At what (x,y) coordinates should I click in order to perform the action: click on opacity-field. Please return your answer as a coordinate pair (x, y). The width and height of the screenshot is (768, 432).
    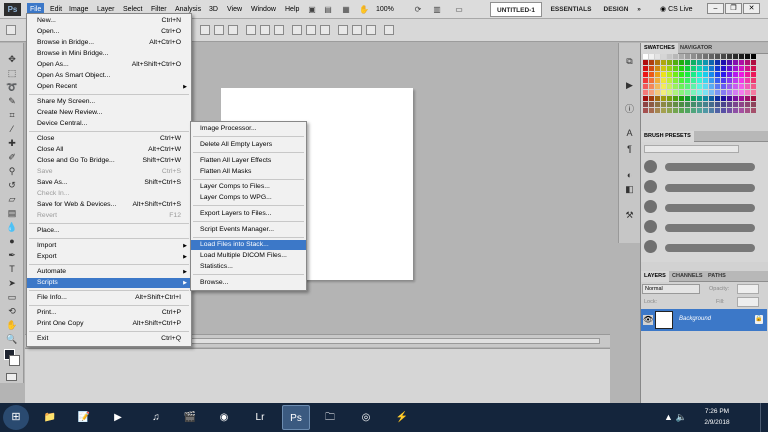
    Looking at the image, I should click on (748, 289).